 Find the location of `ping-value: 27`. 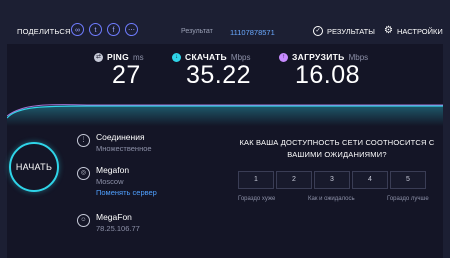

ping-value: 27 is located at coordinates (126, 75).